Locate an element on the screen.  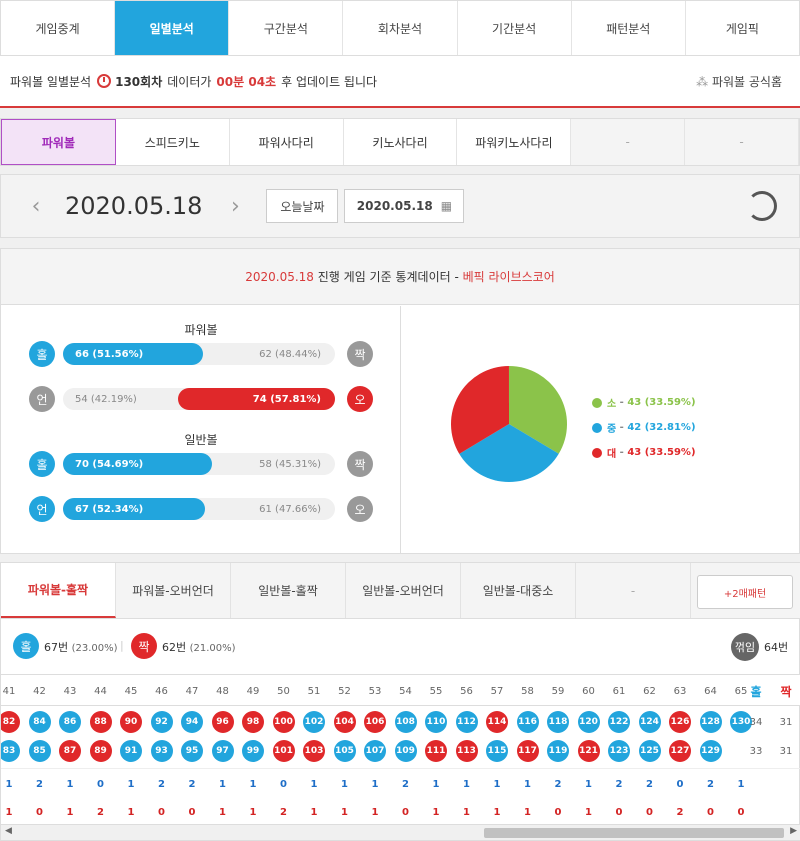
result-ball: 88 is located at coordinates (100, 722).